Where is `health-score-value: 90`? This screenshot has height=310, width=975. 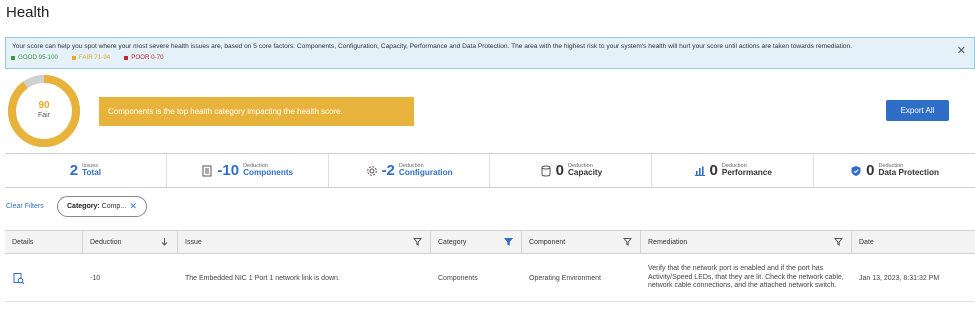 health-score-value: 90 is located at coordinates (44, 105).